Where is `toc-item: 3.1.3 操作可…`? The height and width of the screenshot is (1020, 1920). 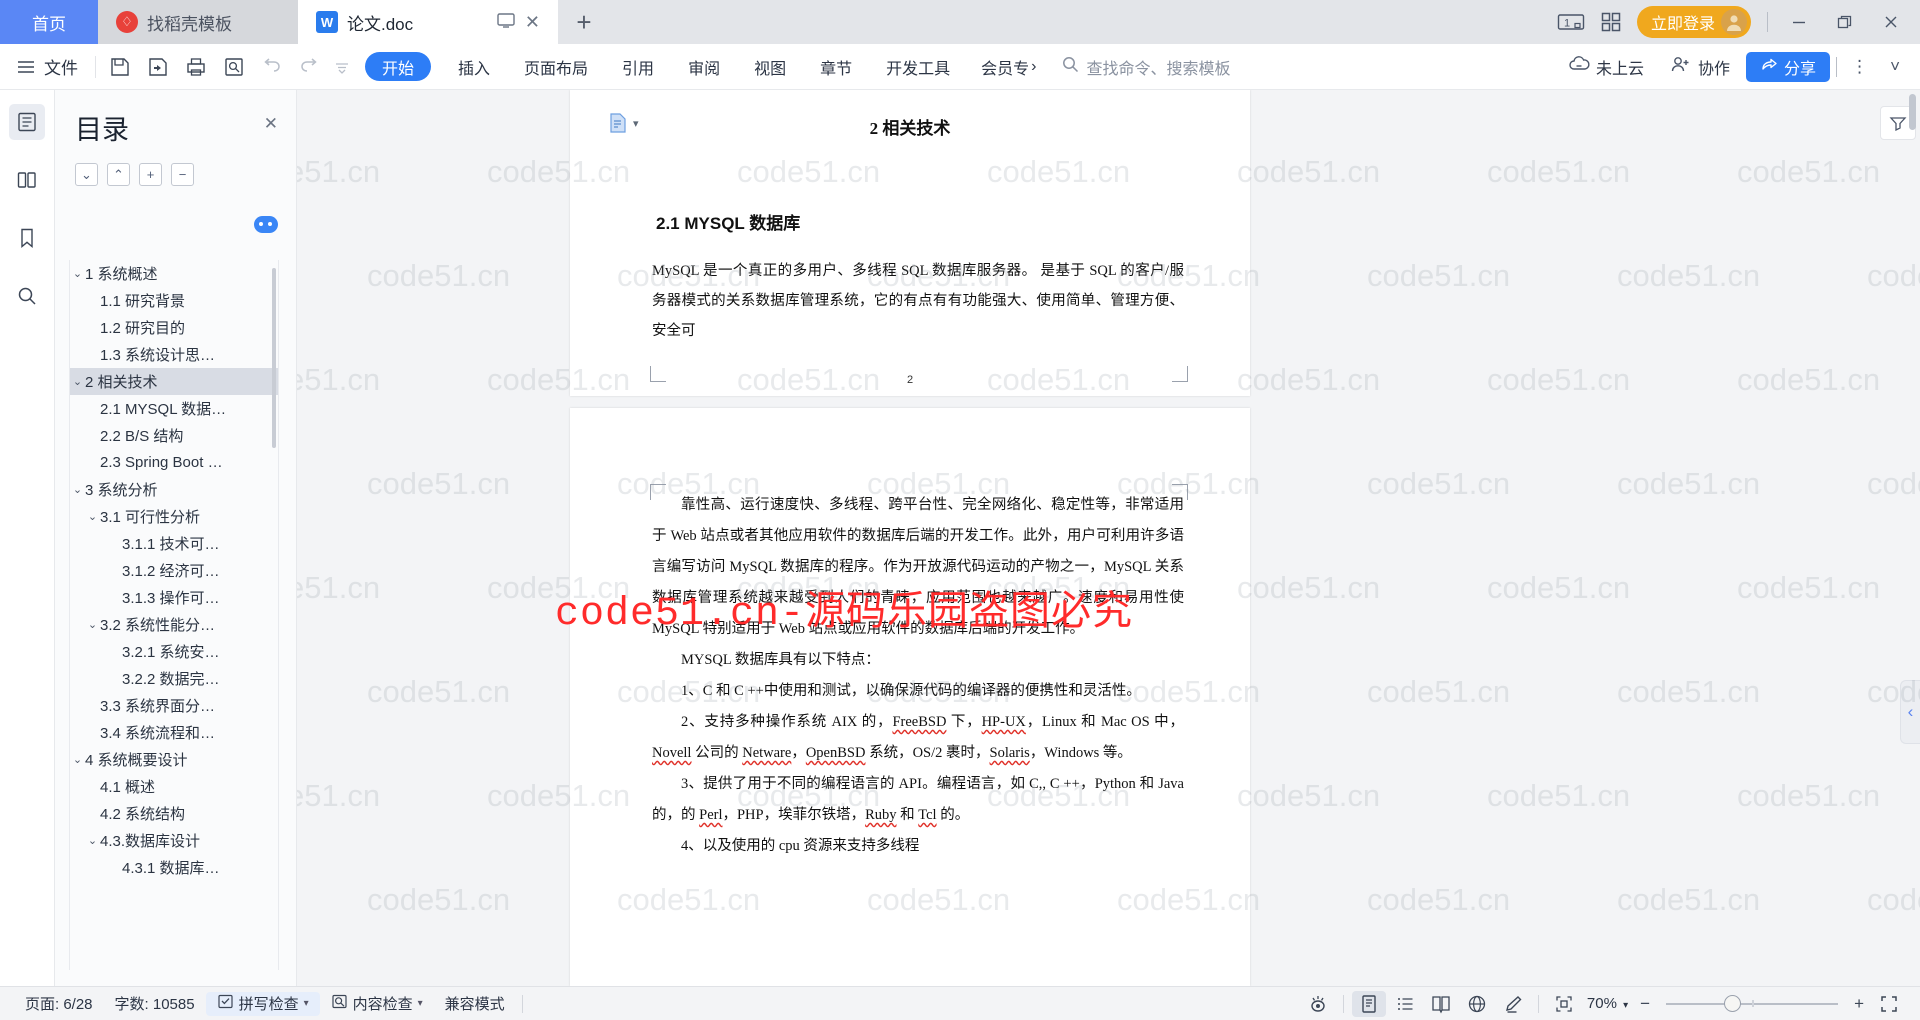 toc-item: 3.1.3 操作可… is located at coordinates (174, 597).